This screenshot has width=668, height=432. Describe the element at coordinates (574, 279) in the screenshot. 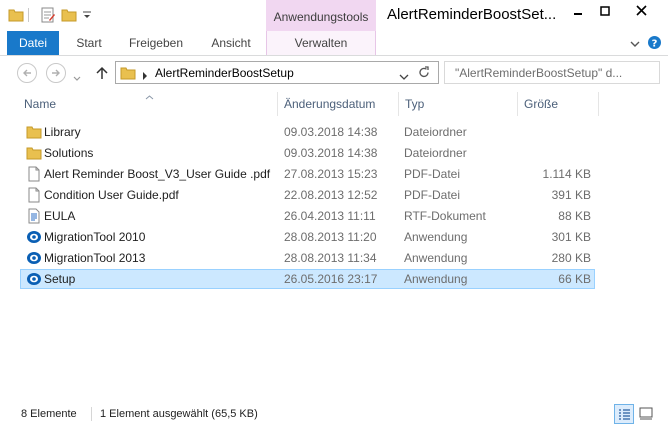

I see `file-size: 66 KB` at that location.